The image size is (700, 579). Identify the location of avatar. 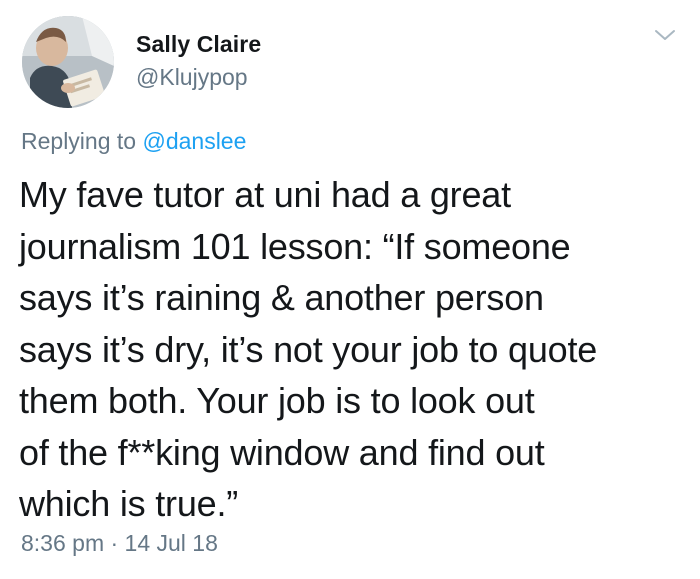
(68, 62).